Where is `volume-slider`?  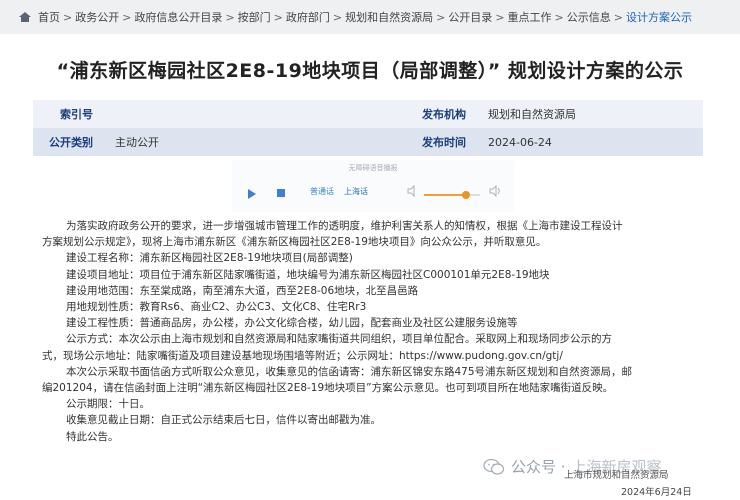 volume-slider is located at coordinates (452, 195).